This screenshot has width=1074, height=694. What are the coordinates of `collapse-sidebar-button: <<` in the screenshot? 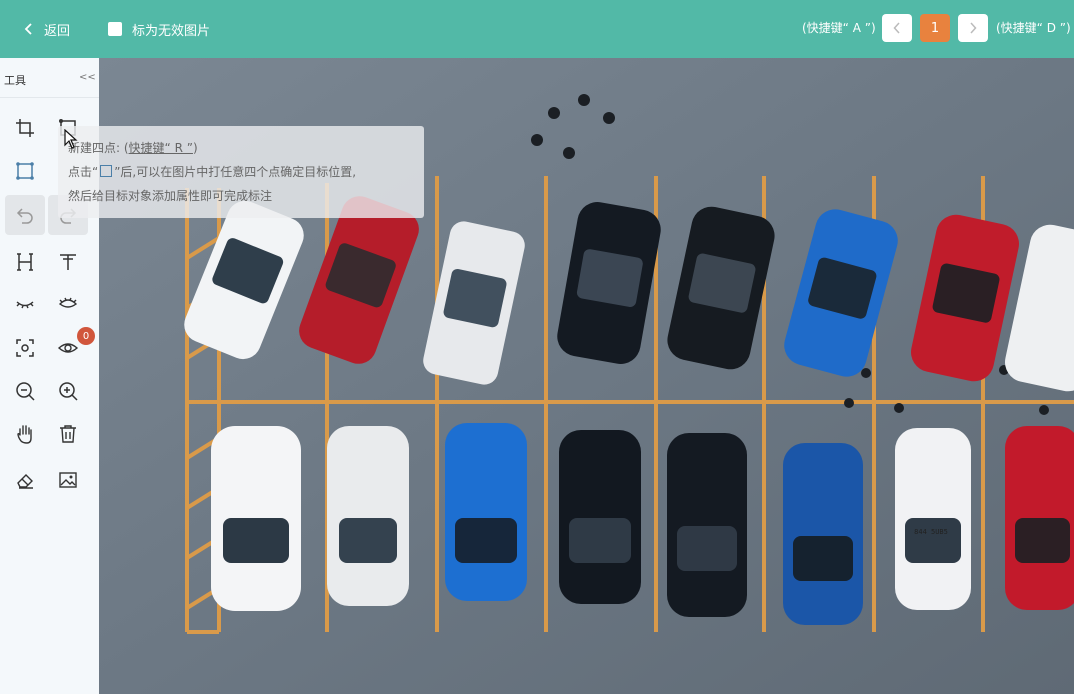 It's located at (87, 77).